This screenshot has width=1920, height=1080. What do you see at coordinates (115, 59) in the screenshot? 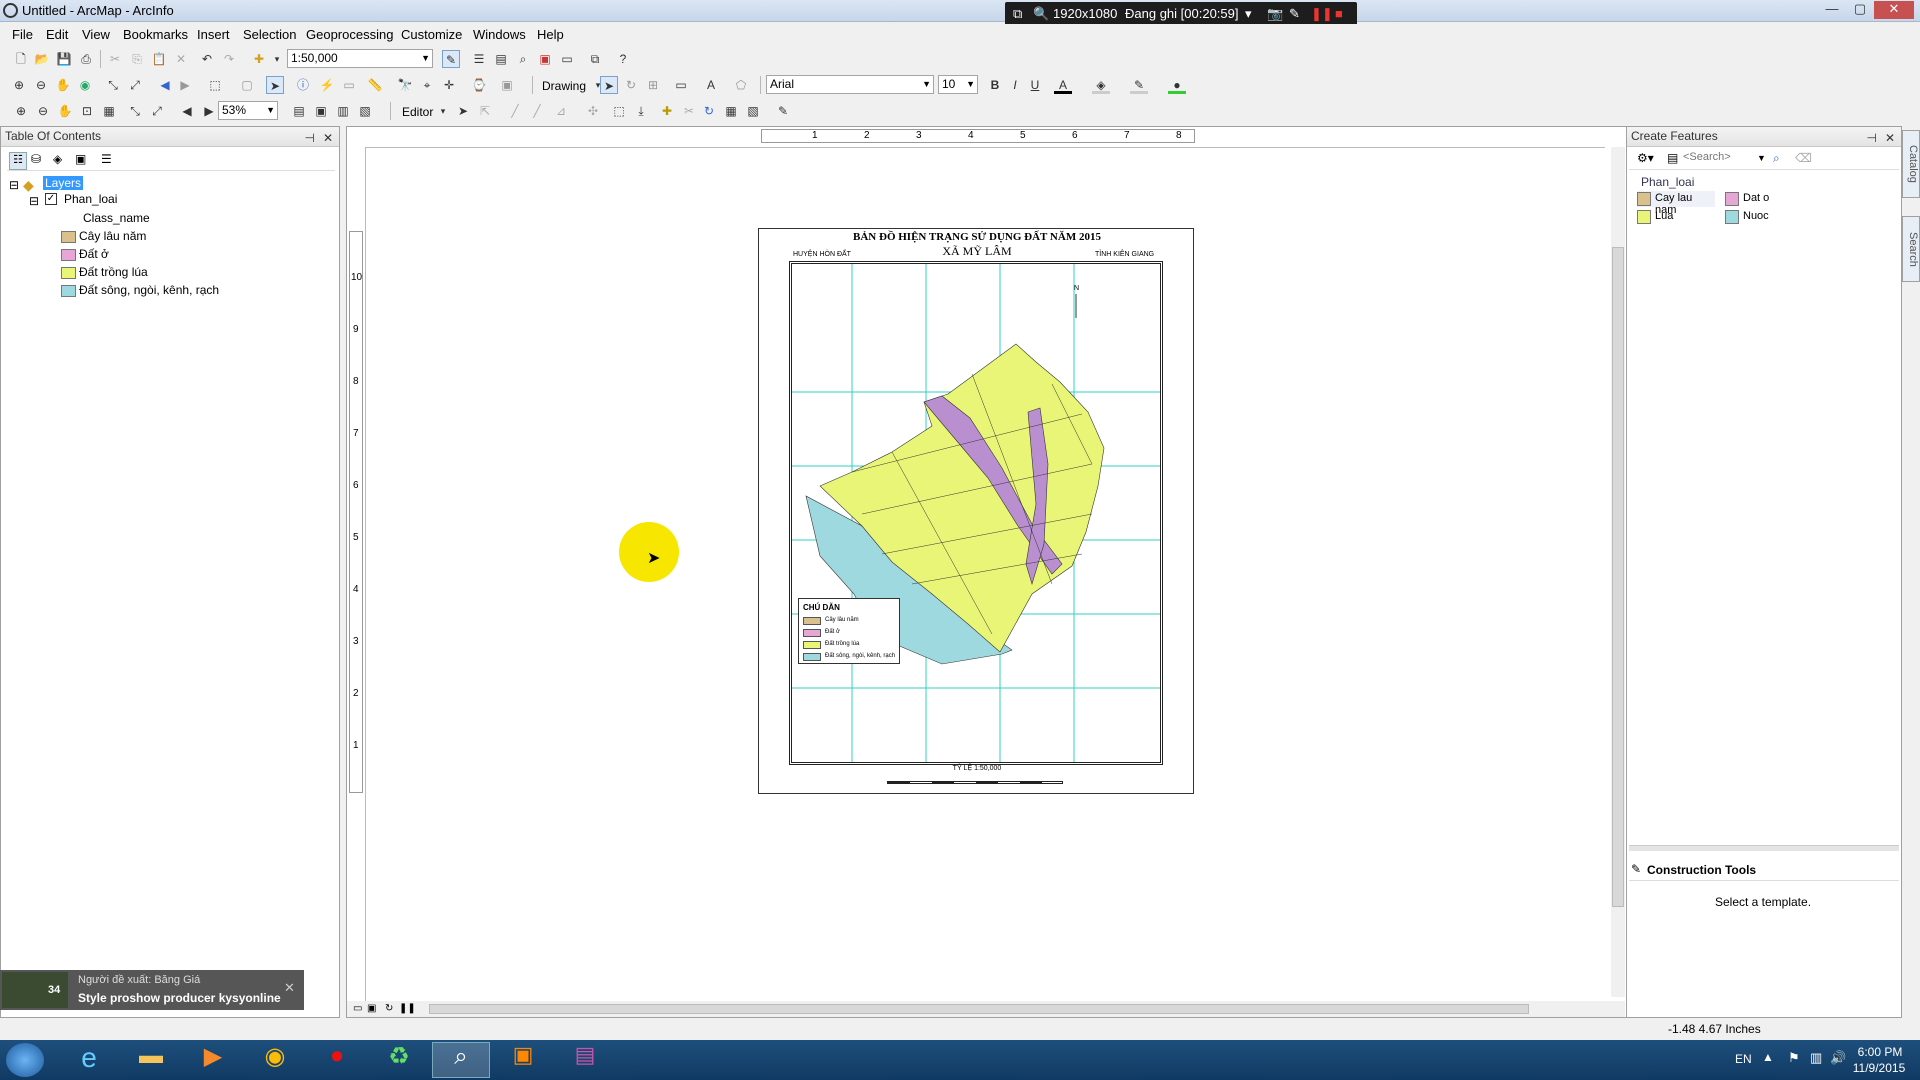
I see `cut-icon: ✂` at bounding box center [115, 59].